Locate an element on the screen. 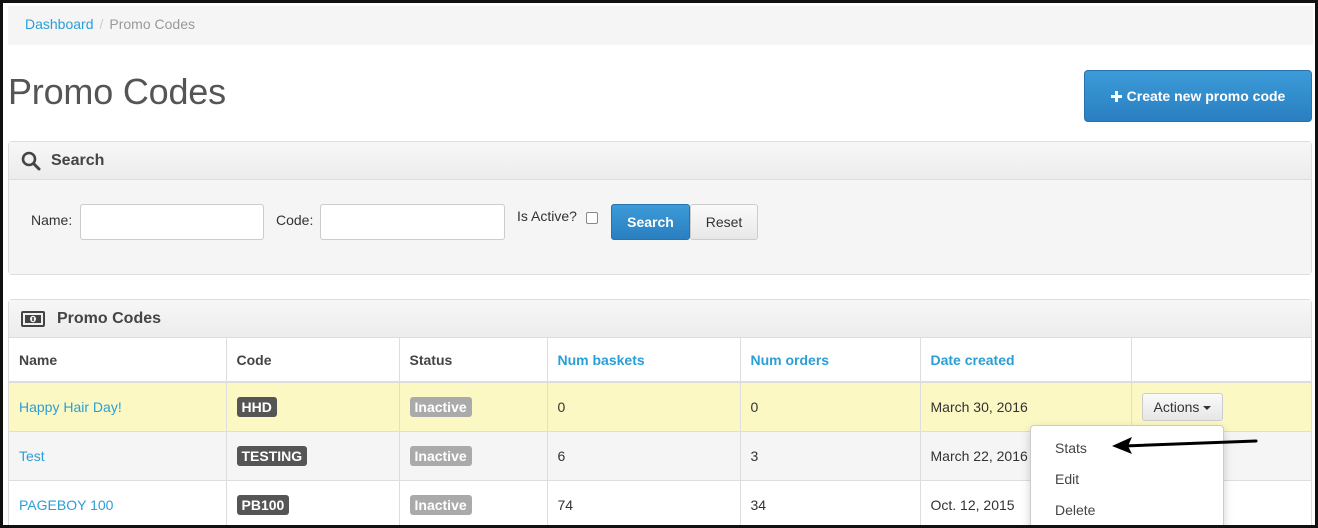 This screenshot has width=1318, height=528. dropdown-item-edit: Edit is located at coordinates (1127, 478).